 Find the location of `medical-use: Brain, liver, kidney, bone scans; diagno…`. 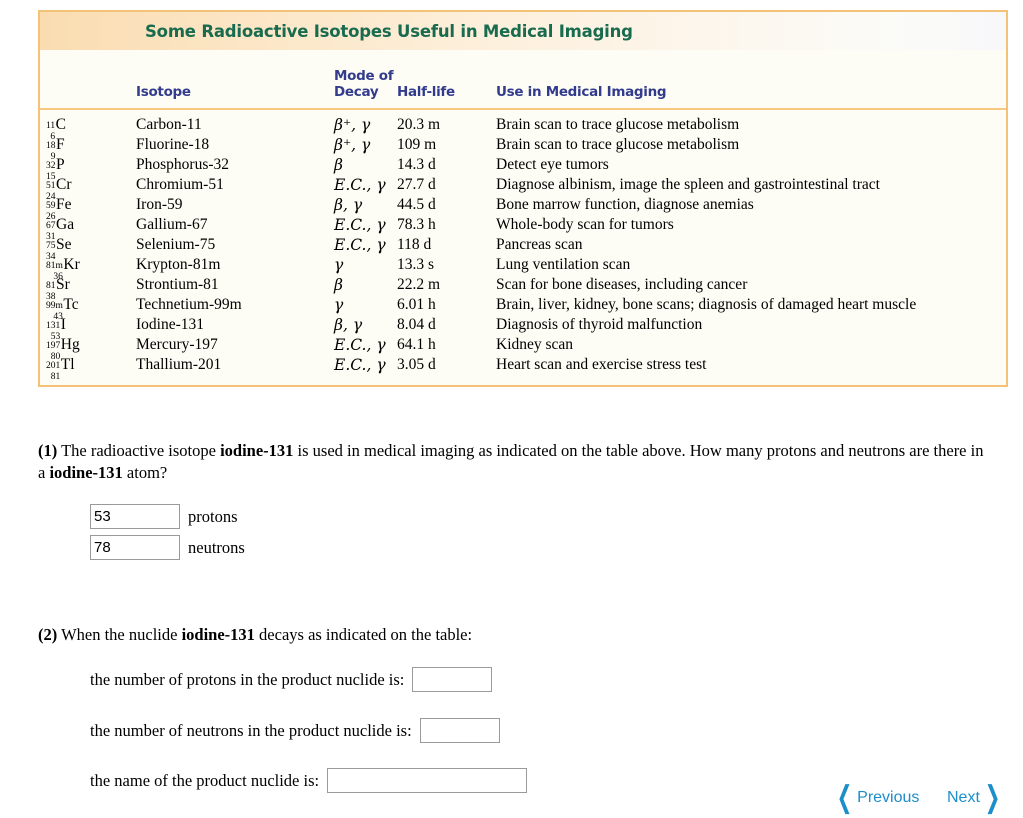

medical-use: Brain, liver, kidney, bone scans; diagno… is located at coordinates (706, 304).